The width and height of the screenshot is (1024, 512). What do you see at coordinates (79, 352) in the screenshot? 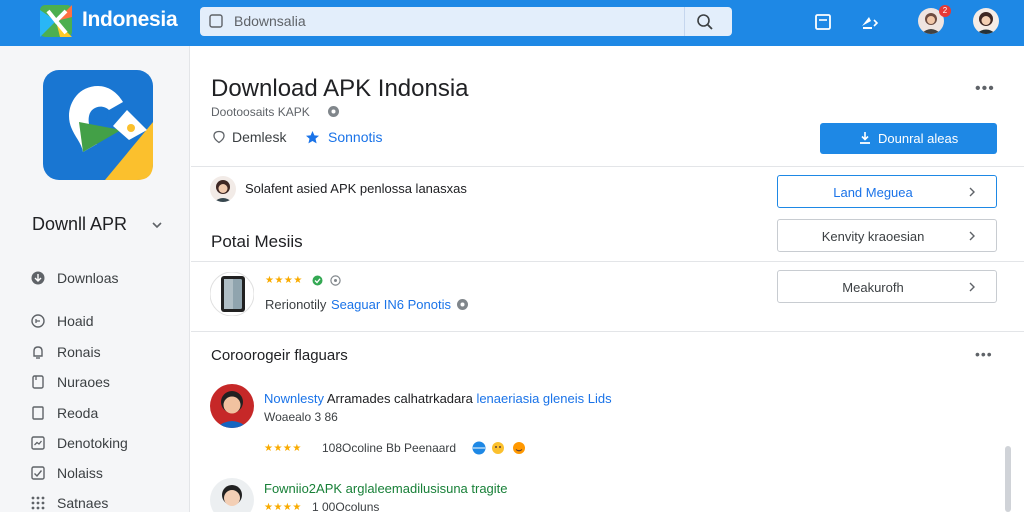
I see `sidebar-item-label: Ronais` at bounding box center [79, 352].